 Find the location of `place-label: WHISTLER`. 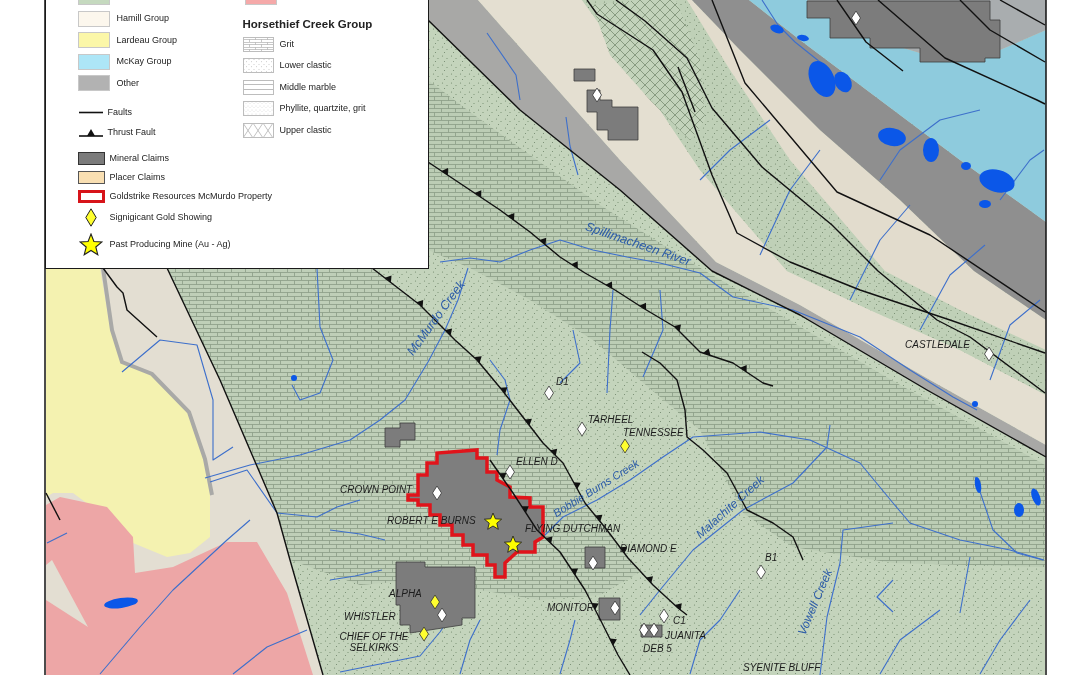

place-label: WHISTLER is located at coordinates (370, 616).